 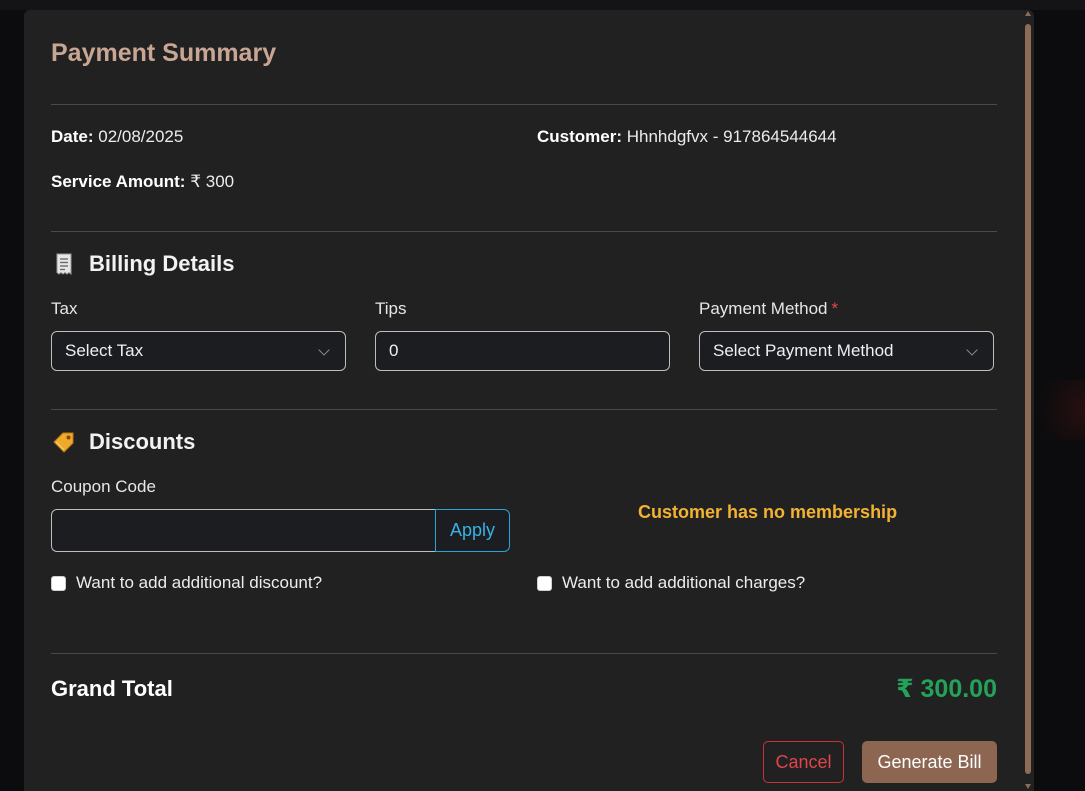 I want to click on additional-discount-label: Want to add additional discount?, so click(x=199, y=582).